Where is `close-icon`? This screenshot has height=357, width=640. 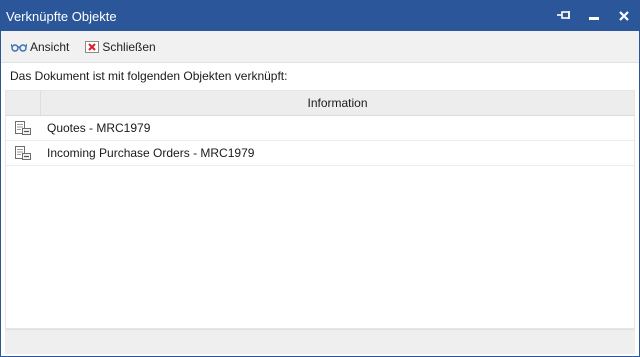
close-icon is located at coordinates (624, 16).